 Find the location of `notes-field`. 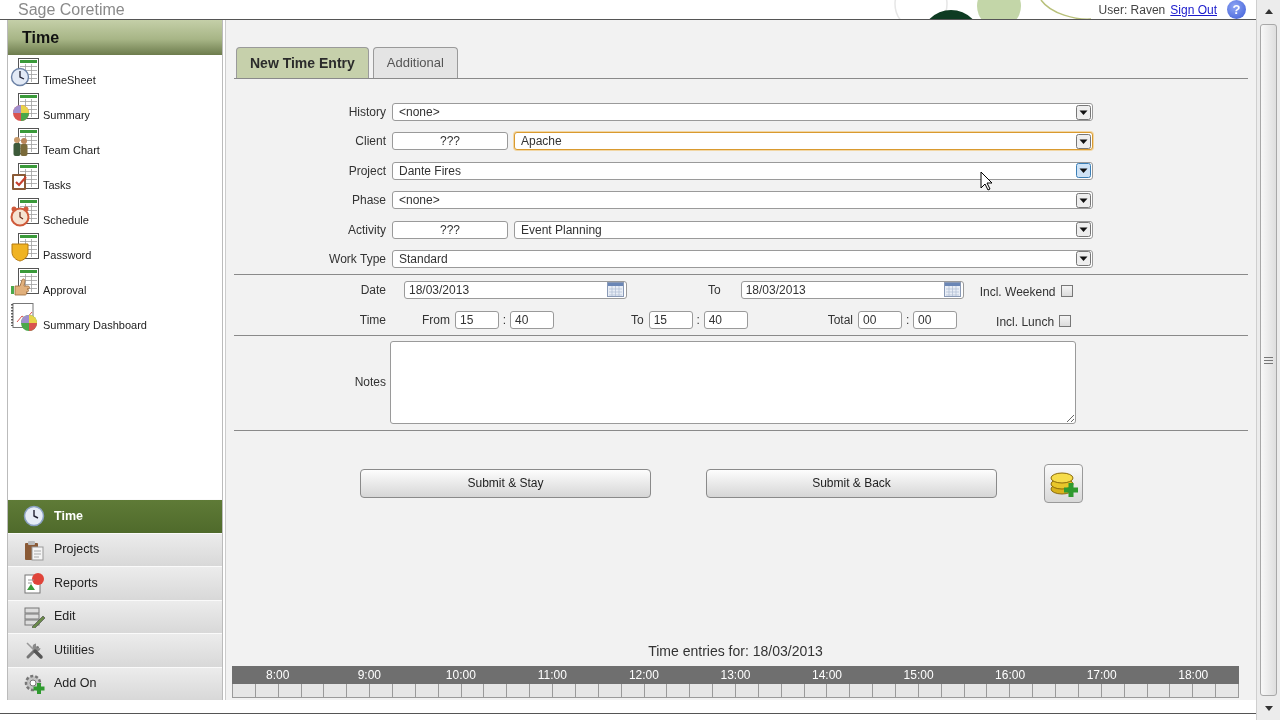

notes-field is located at coordinates (733, 382).